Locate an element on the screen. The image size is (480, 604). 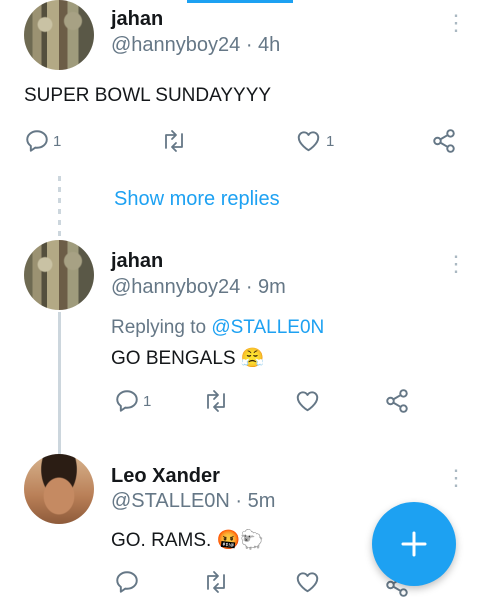
author-handle: @STALLE0N · 5m is located at coordinates (193, 501).